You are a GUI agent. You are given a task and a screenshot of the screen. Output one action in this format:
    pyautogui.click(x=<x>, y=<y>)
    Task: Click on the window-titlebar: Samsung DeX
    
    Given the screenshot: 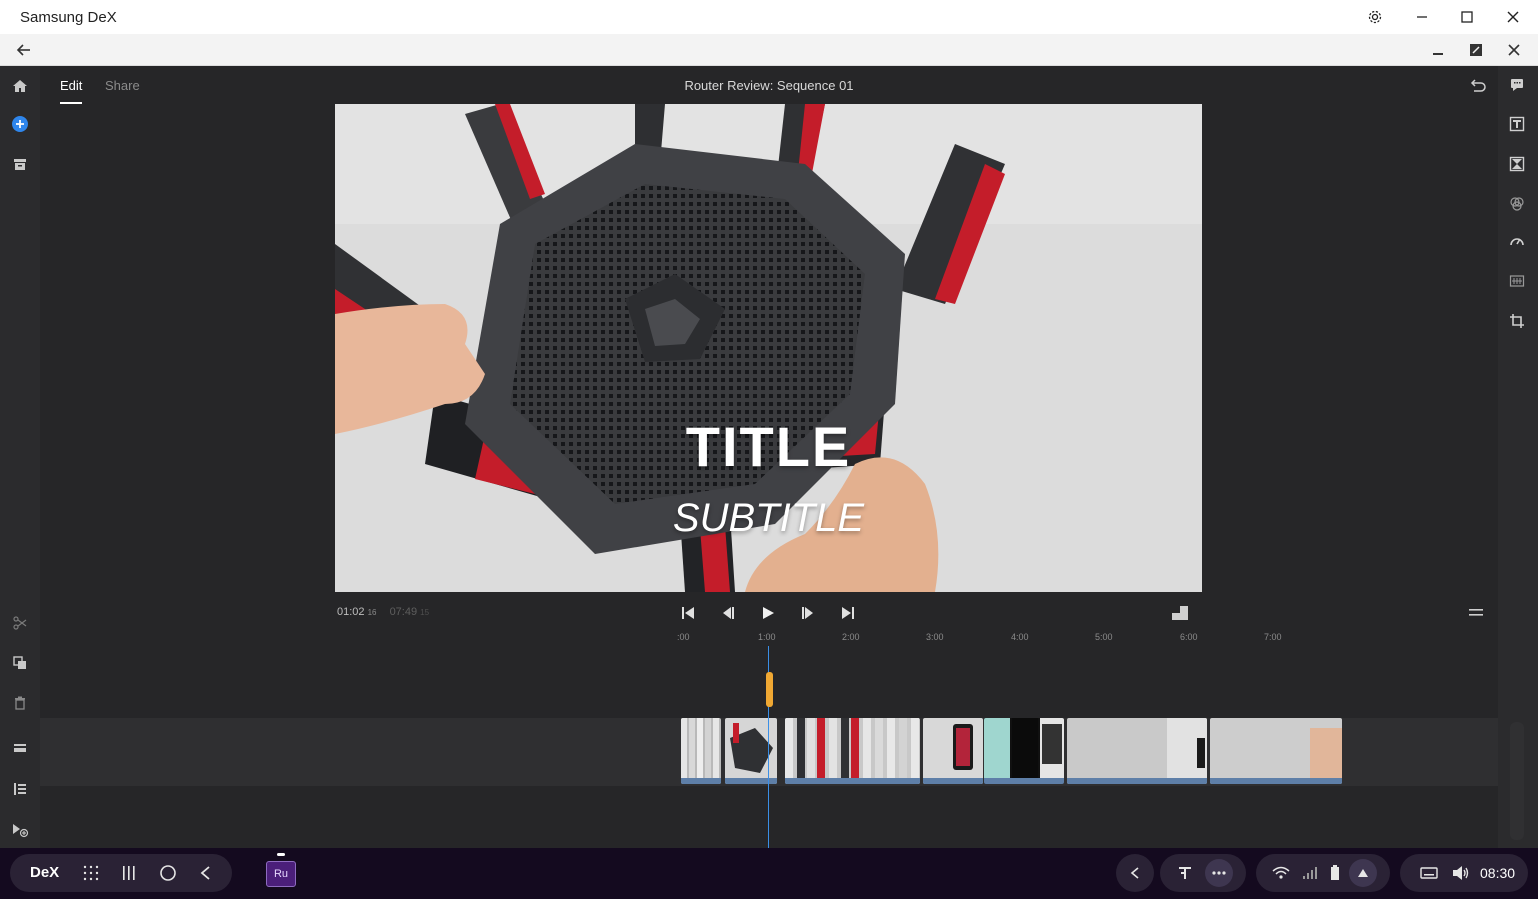 What is the action you would take?
    pyautogui.click(x=769, y=17)
    